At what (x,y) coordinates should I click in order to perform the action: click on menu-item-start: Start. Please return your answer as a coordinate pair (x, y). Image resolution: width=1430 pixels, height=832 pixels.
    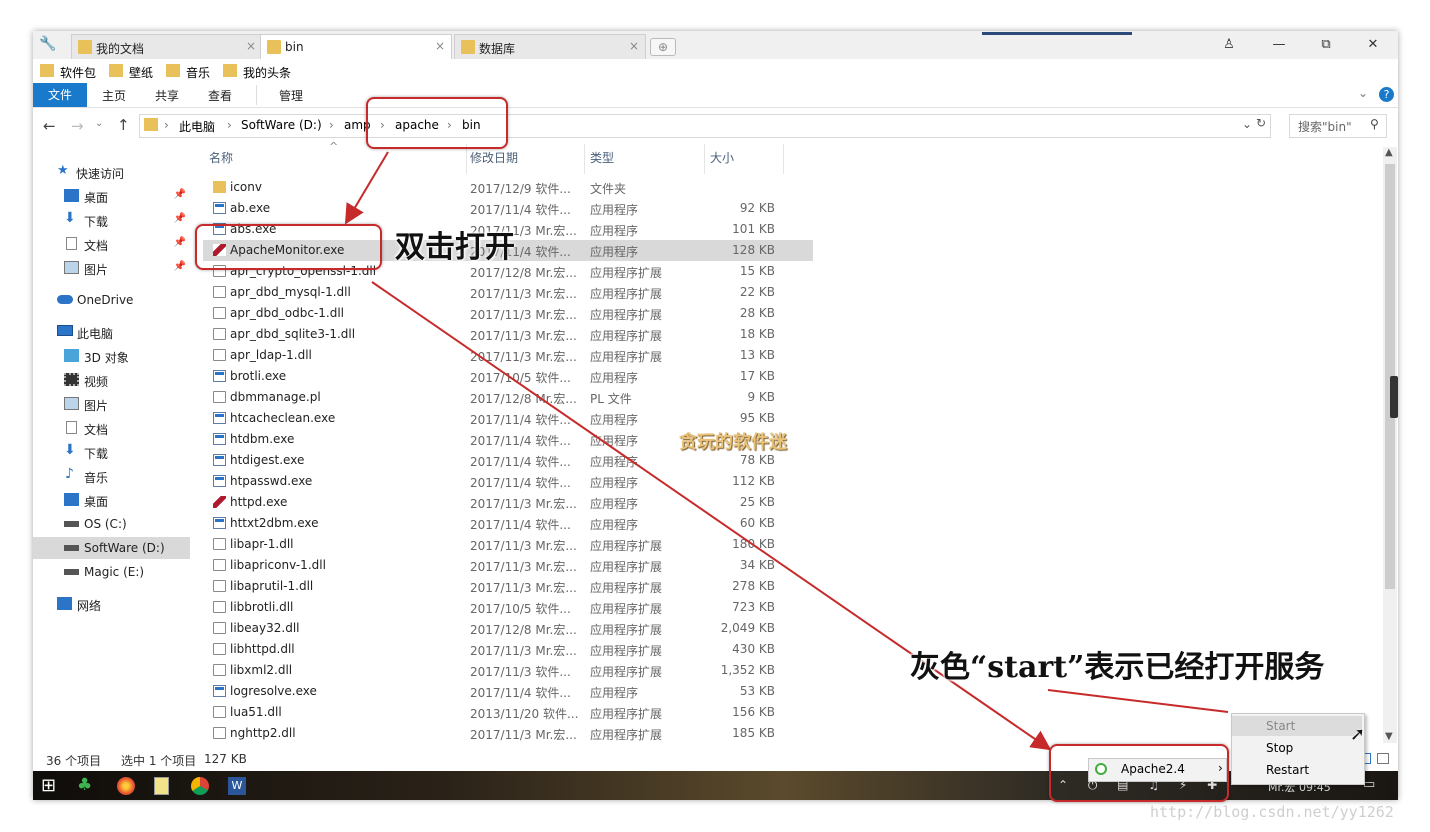
    Looking at the image, I should click on (1297, 726).